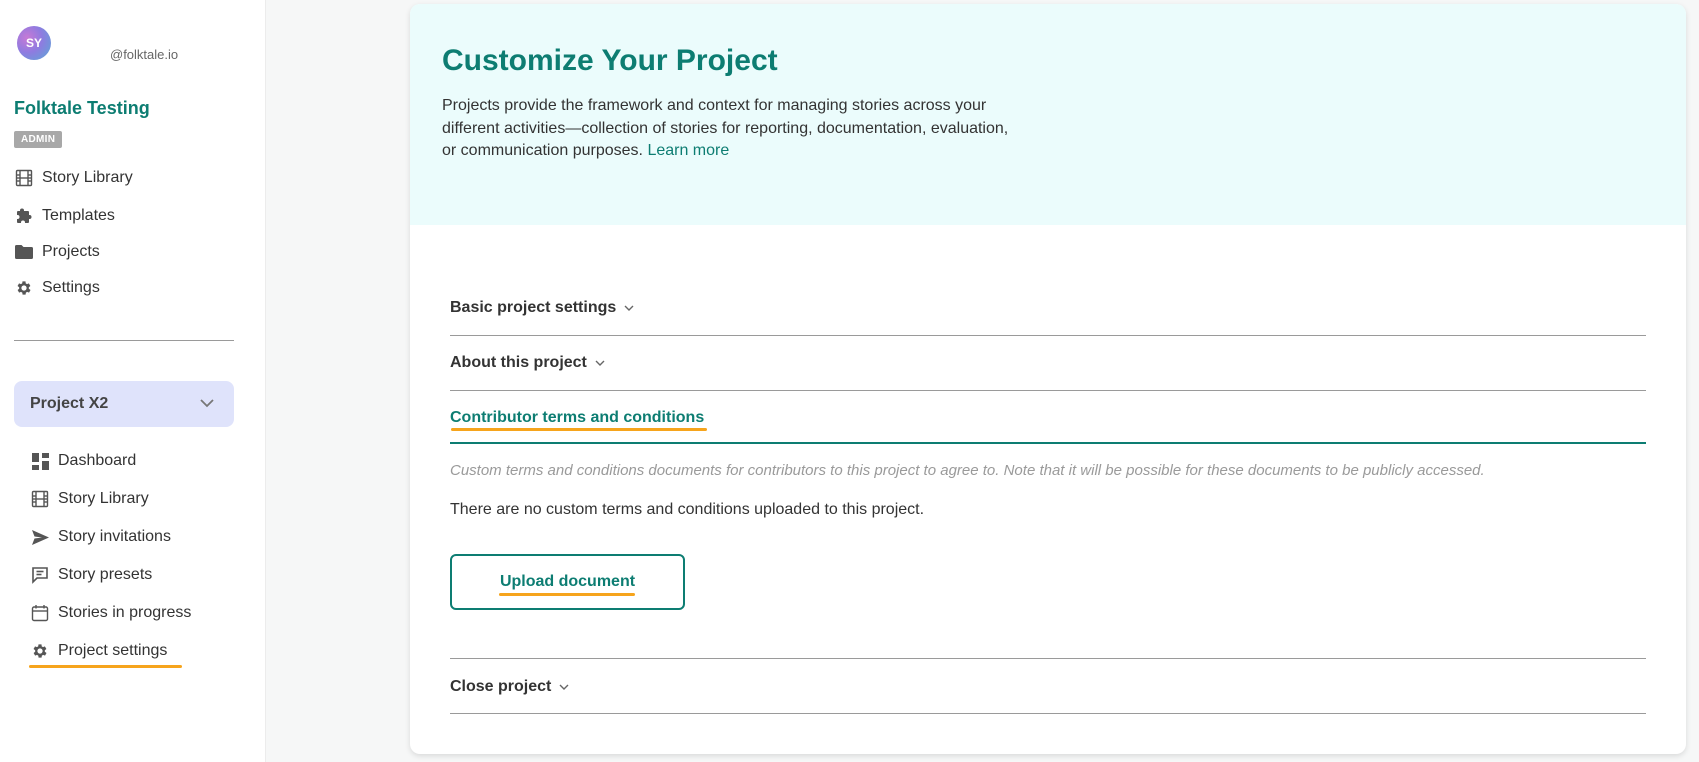  What do you see at coordinates (24, 252) in the screenshot?
I see `folder-icon` at bounding box center [24, 252].